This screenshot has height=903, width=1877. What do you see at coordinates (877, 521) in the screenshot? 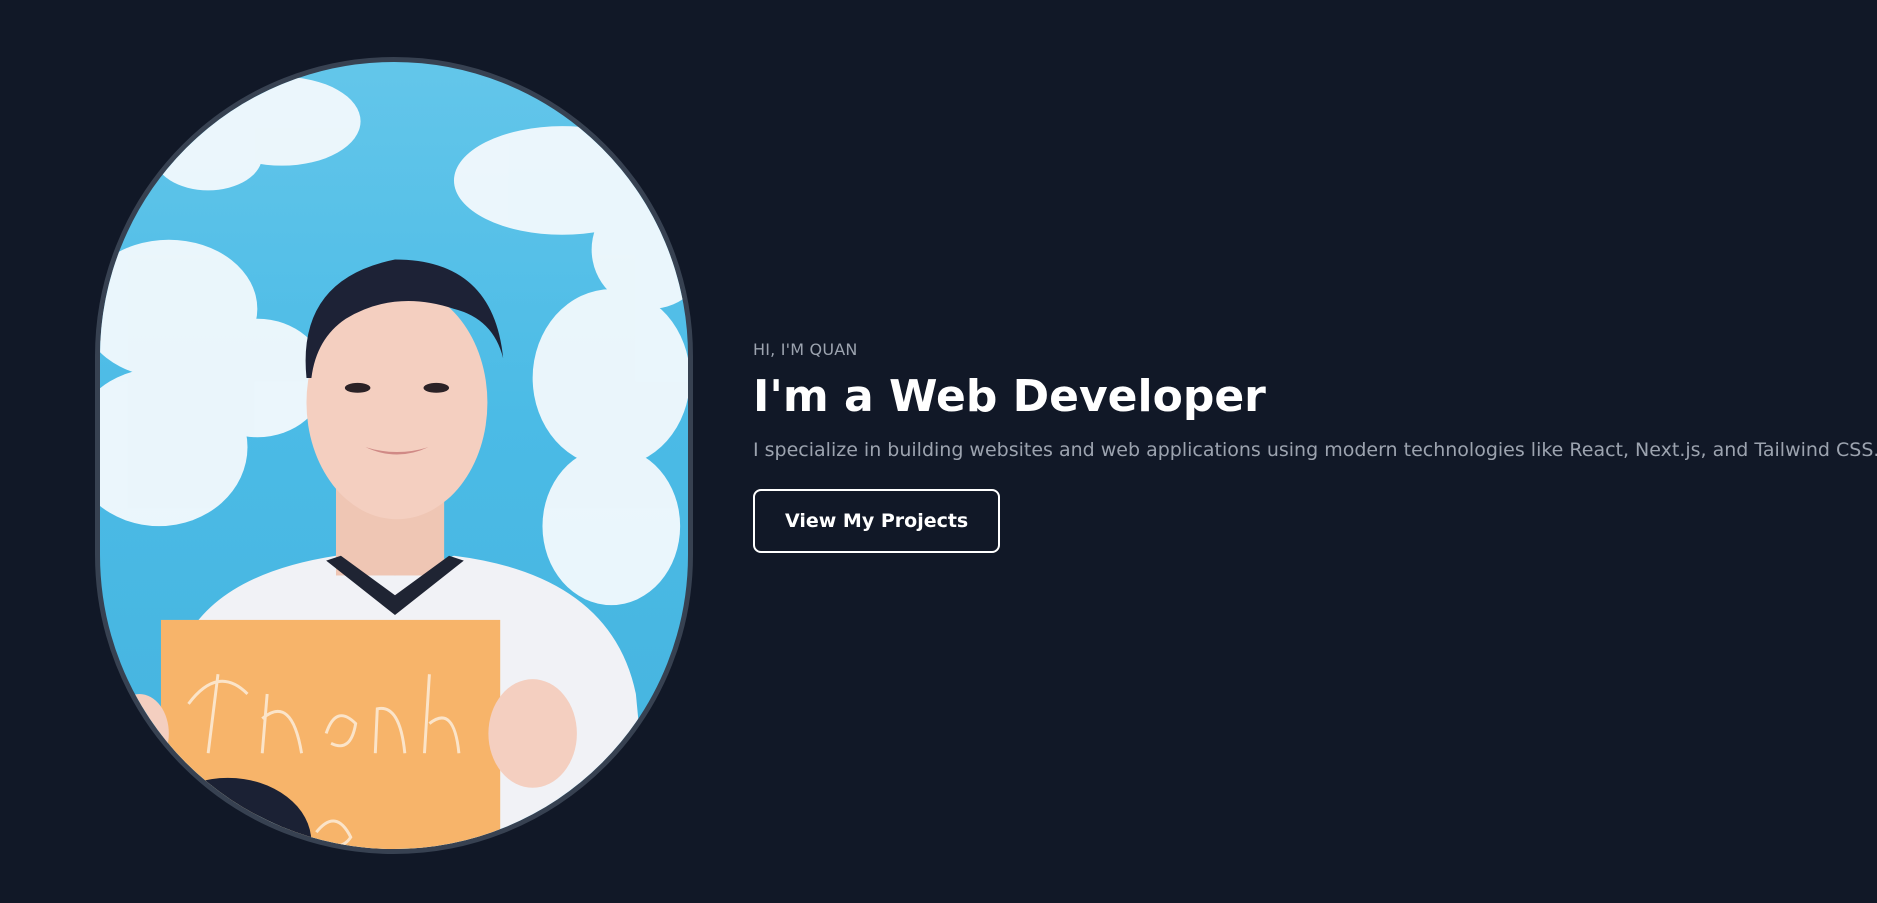
I see `view-projects-button: View My Projects` at bounding box center [877, 521].